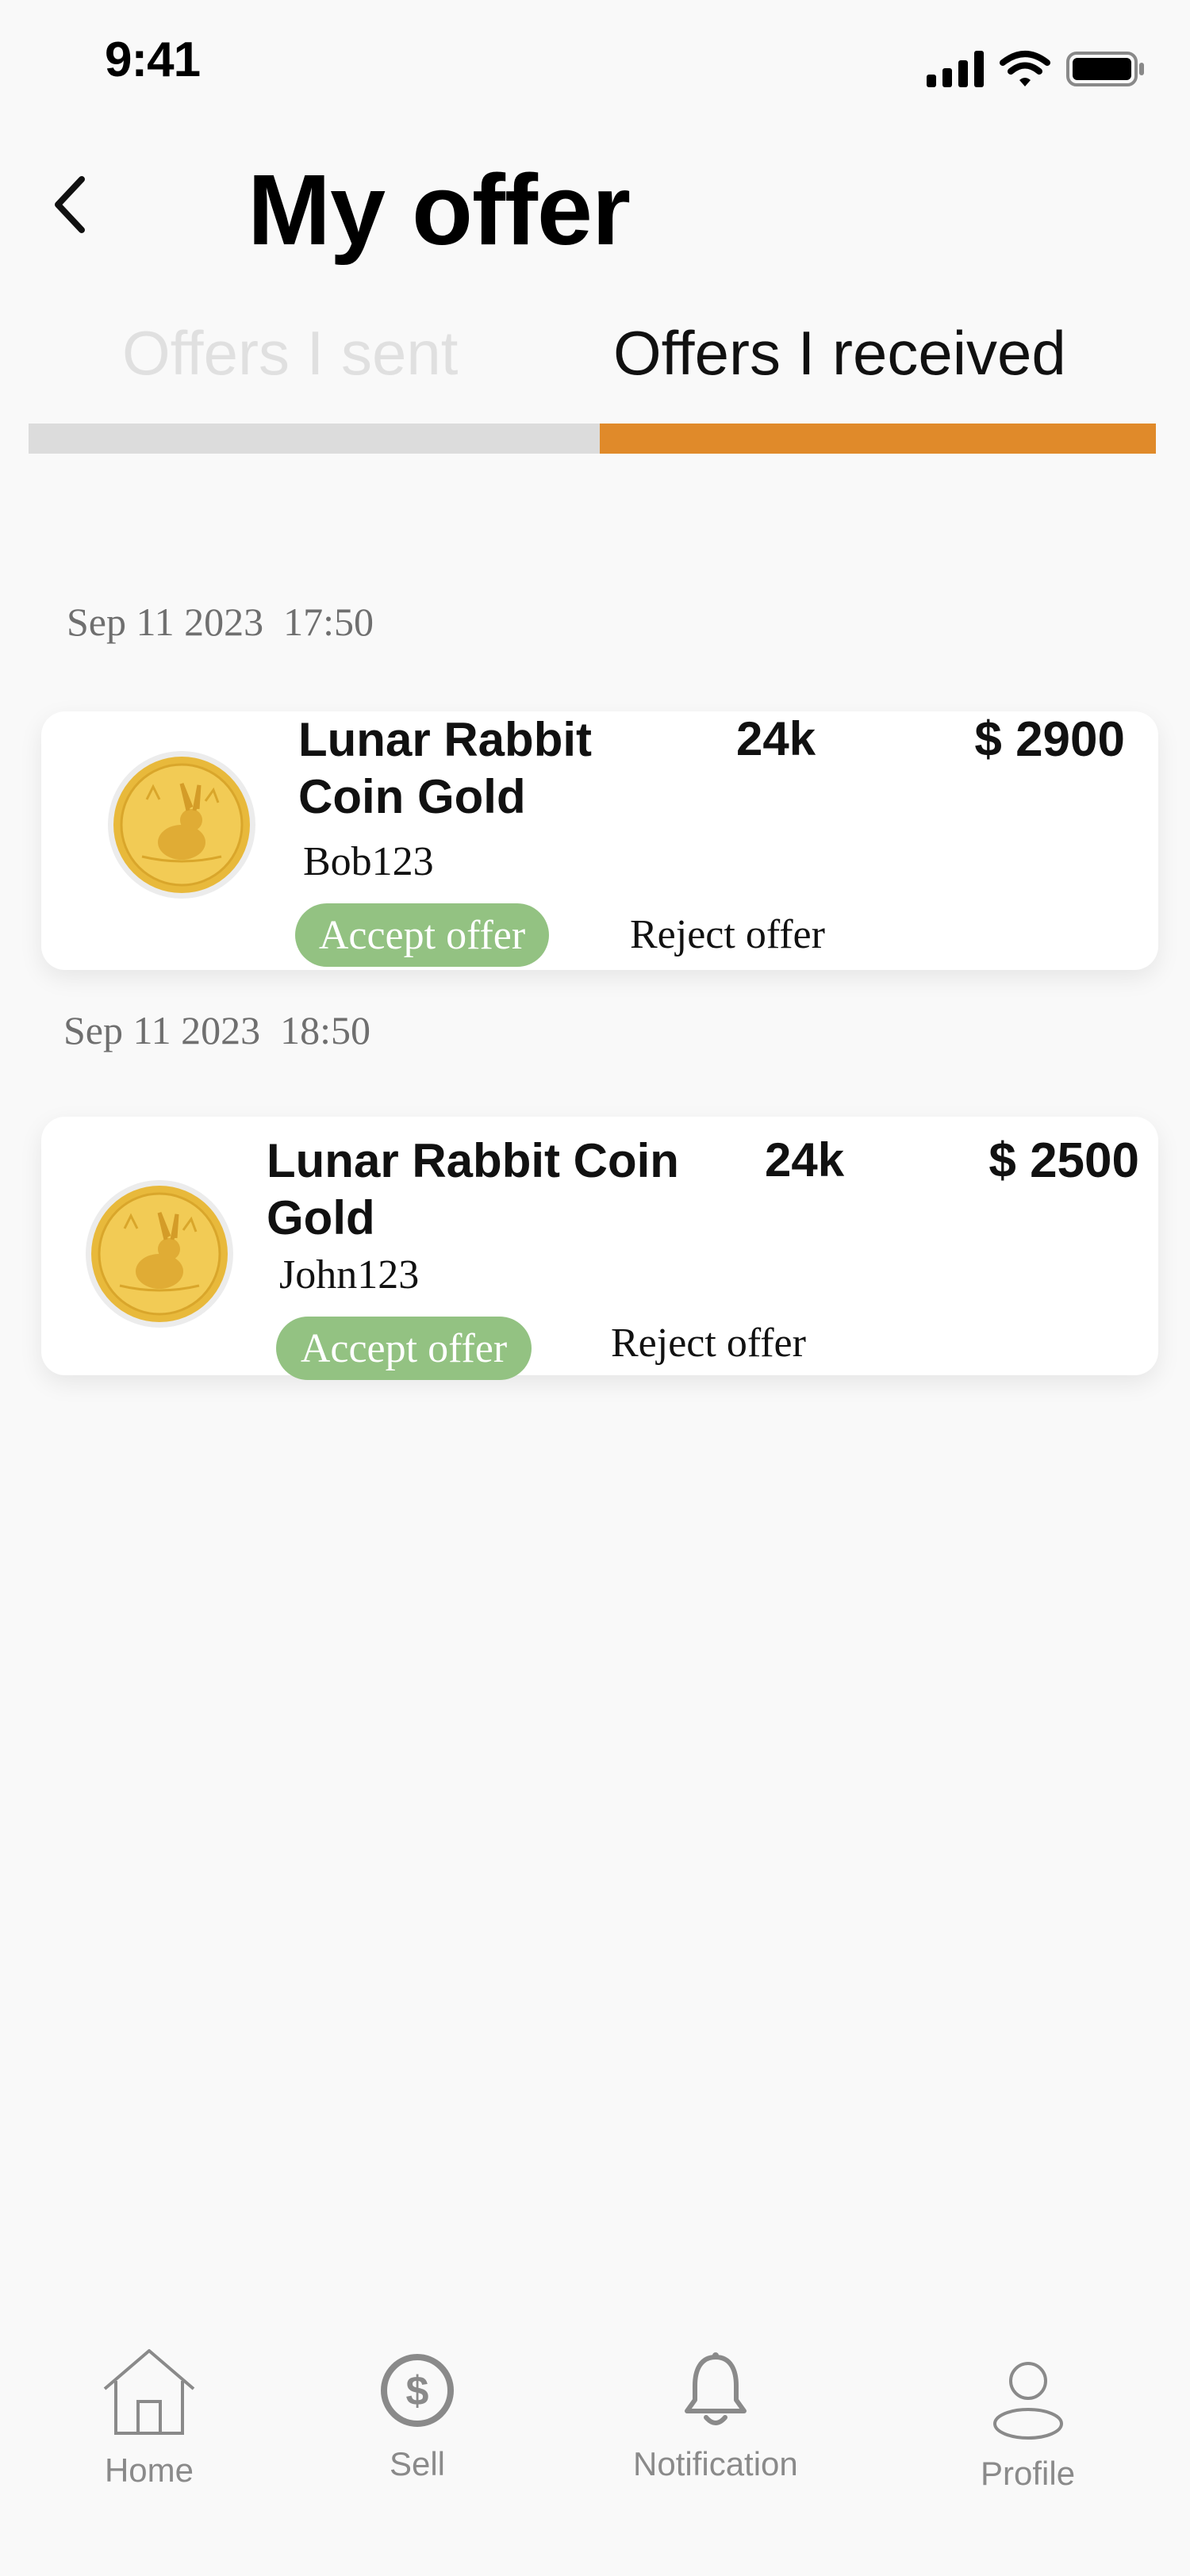 The height and width of the screenshot is (2576, 1190). Describe the element at coordinates (1028, 2402) in the screenshot. I see `user-icon` at that location.